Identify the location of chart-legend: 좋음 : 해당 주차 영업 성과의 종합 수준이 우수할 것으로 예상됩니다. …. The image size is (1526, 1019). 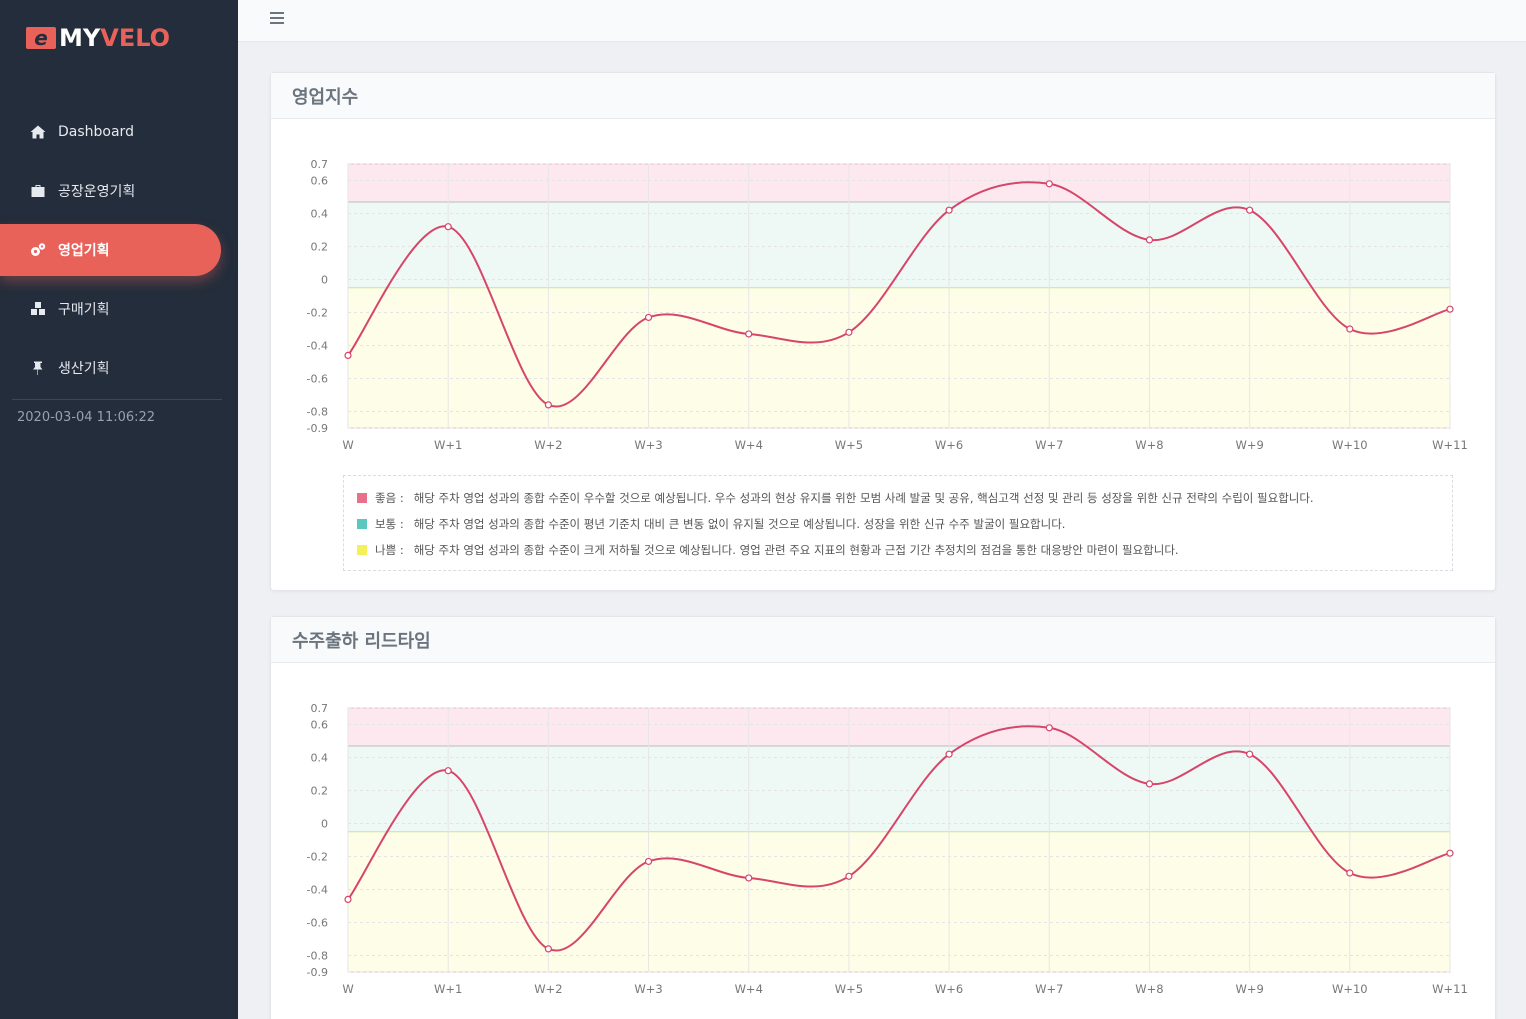
(898, 523).